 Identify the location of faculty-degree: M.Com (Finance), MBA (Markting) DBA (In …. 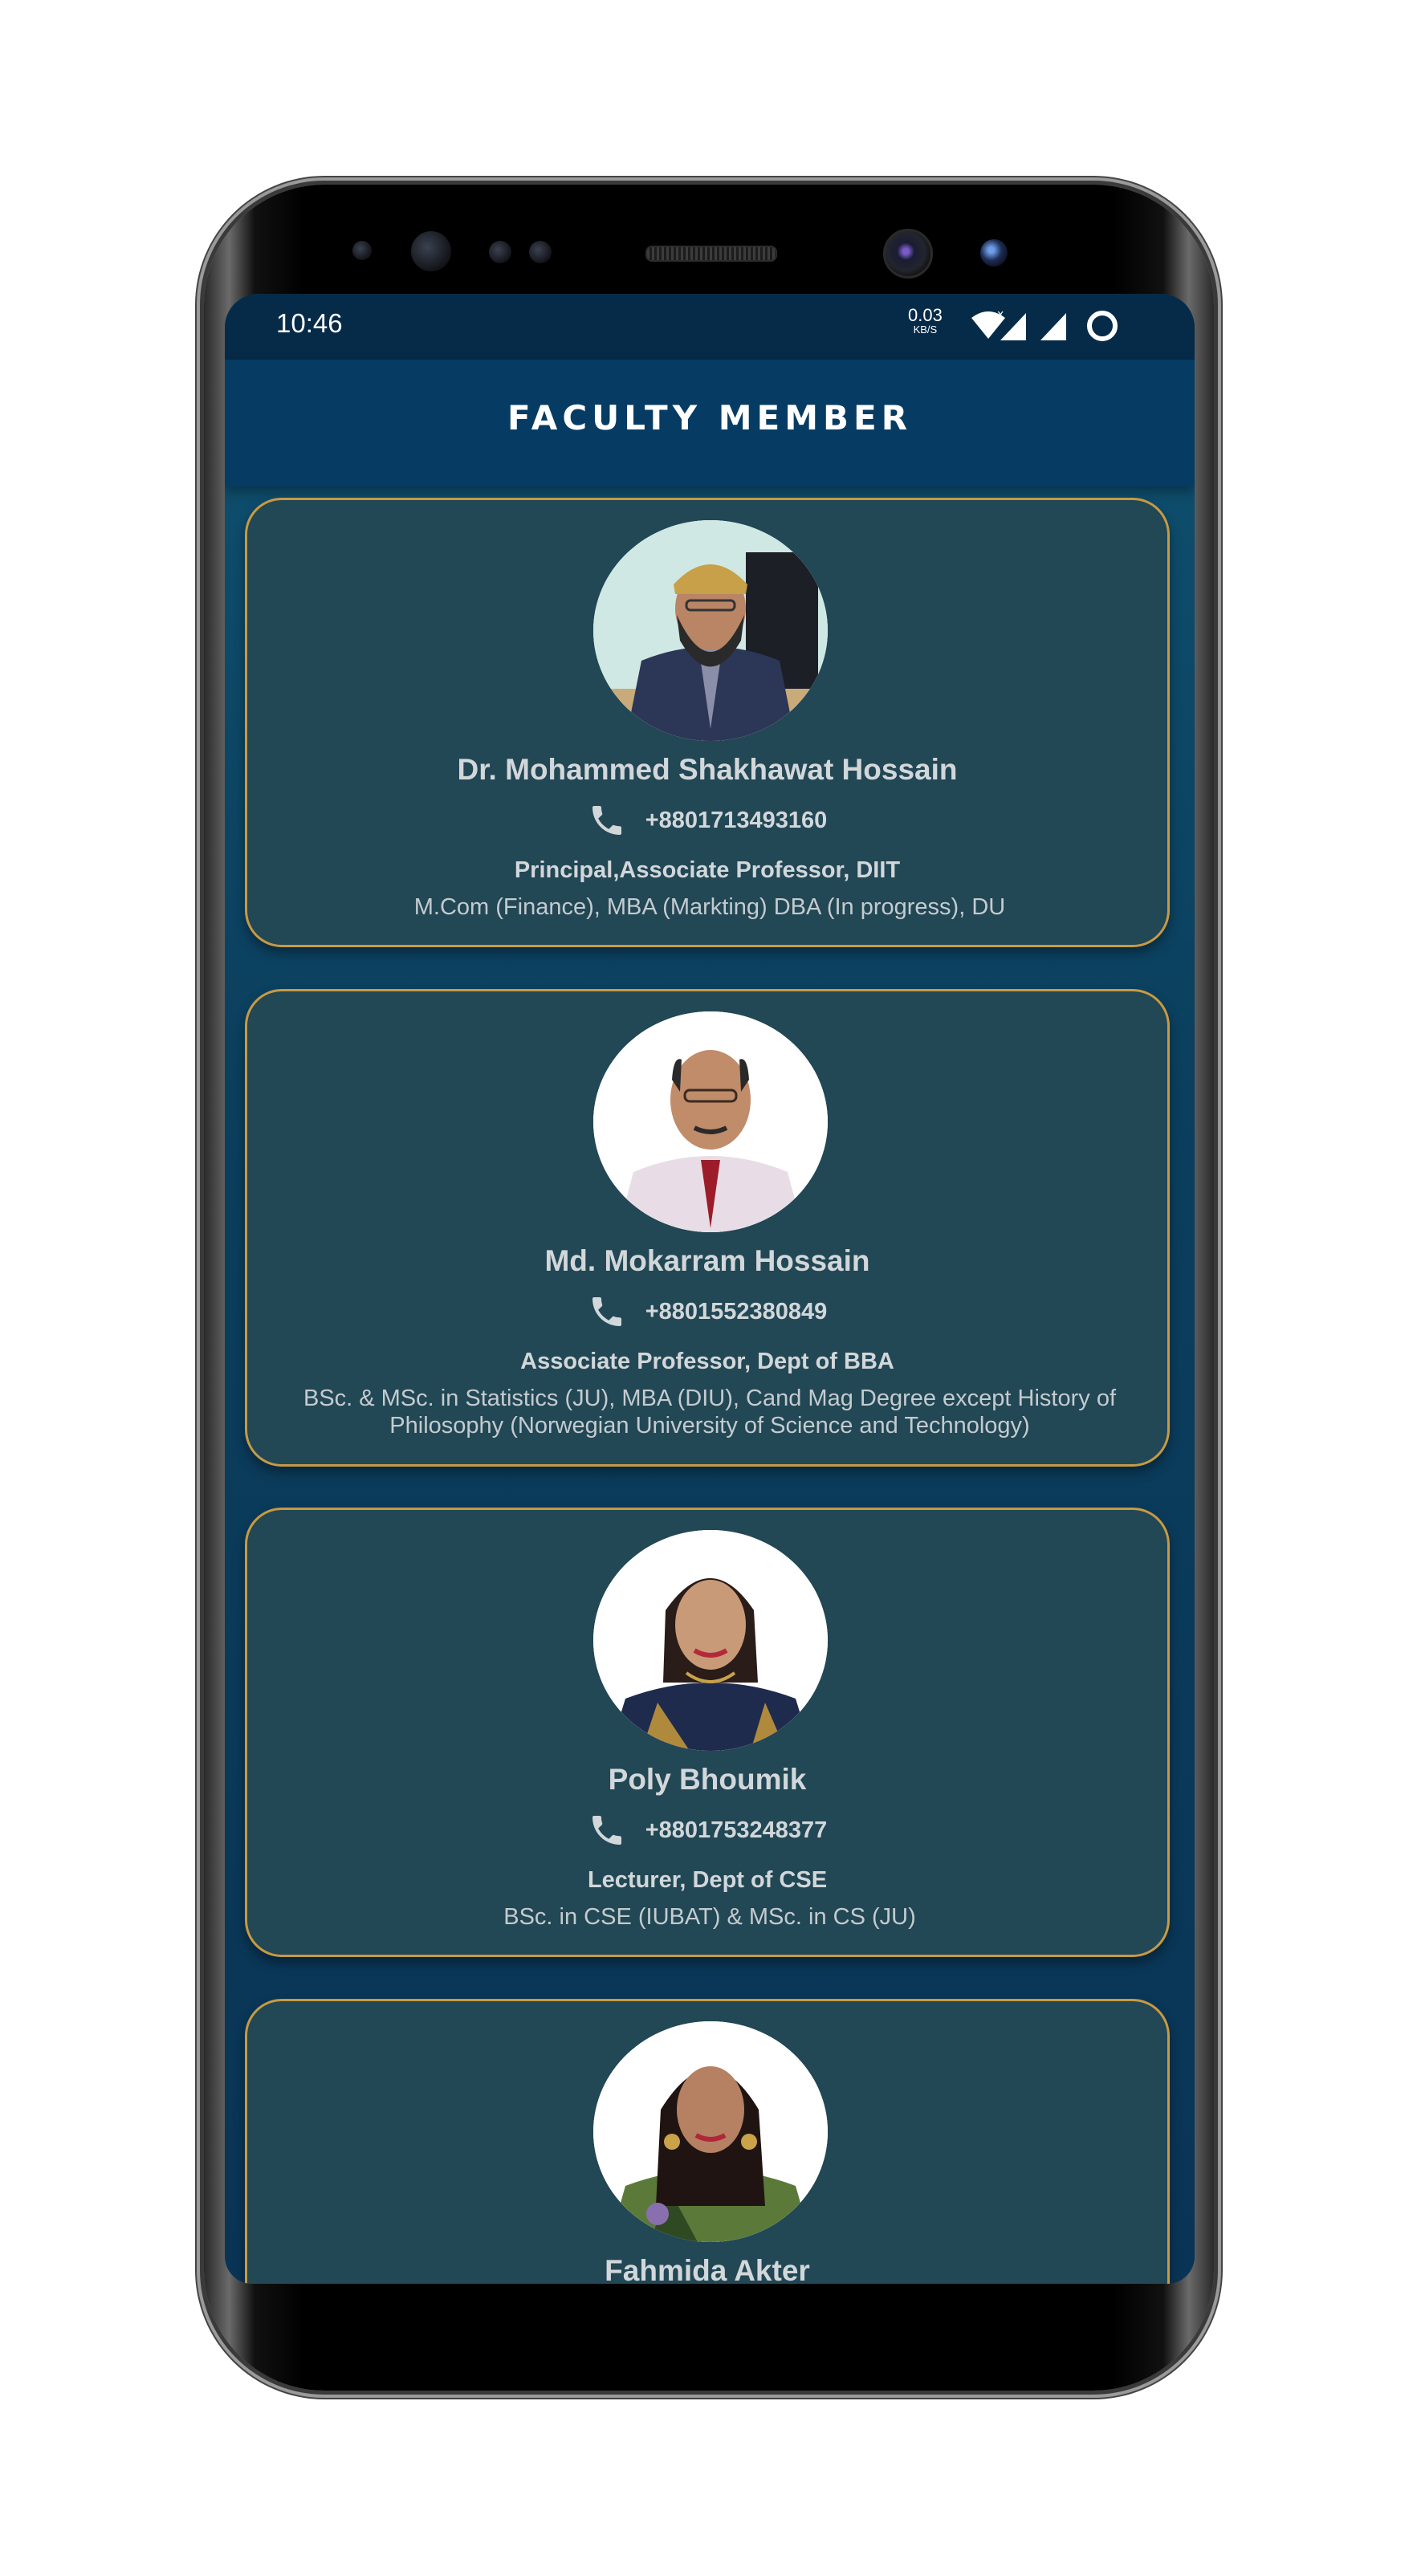
(709, 907).